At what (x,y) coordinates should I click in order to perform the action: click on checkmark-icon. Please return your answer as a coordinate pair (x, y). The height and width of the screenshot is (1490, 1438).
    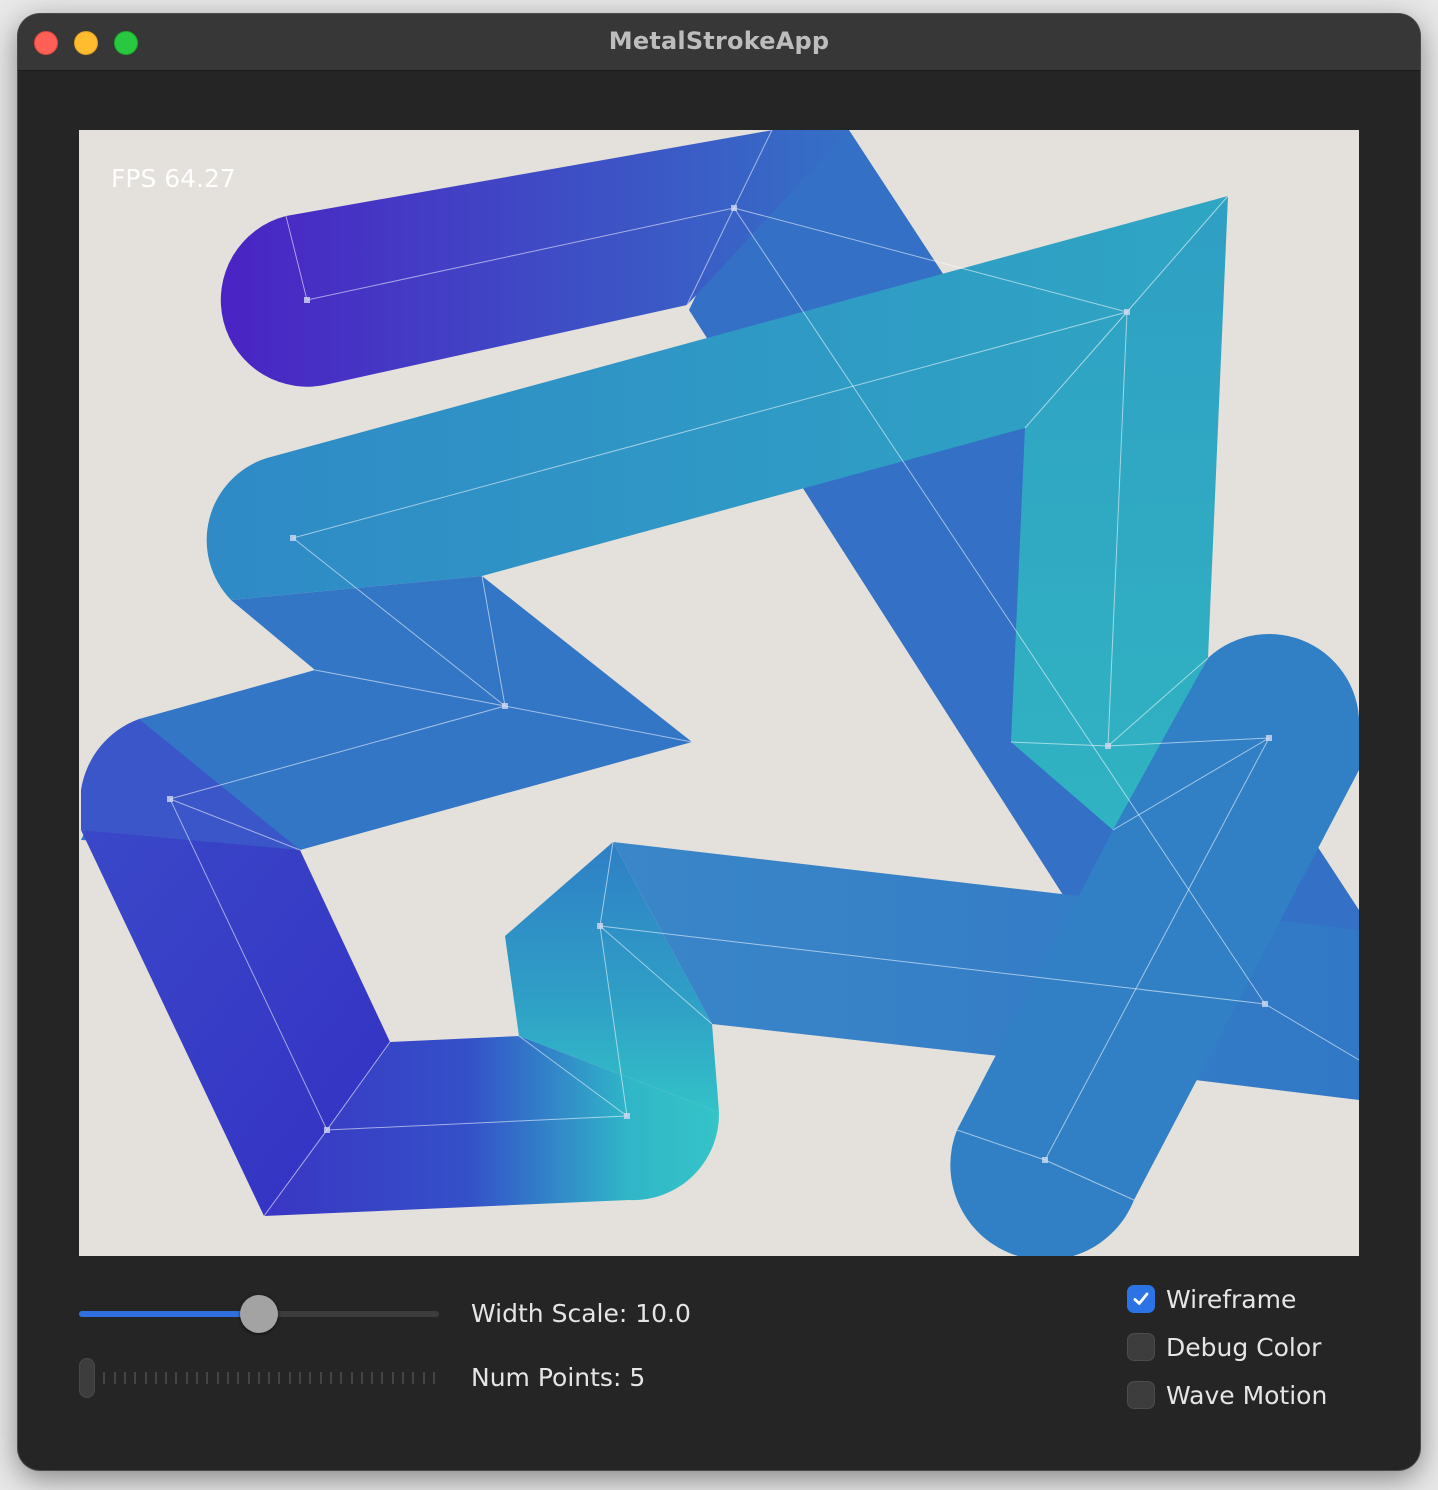
    Looking at the image, I should click on (1141, 1298).